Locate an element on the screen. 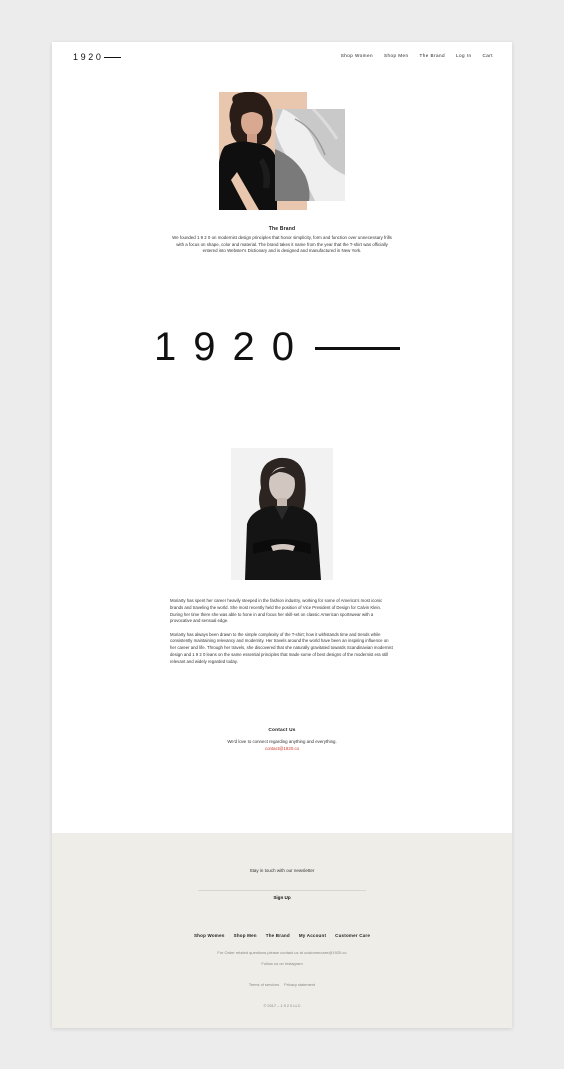  nav-shop-men: Shop Men is located at coordinates (396, 56).